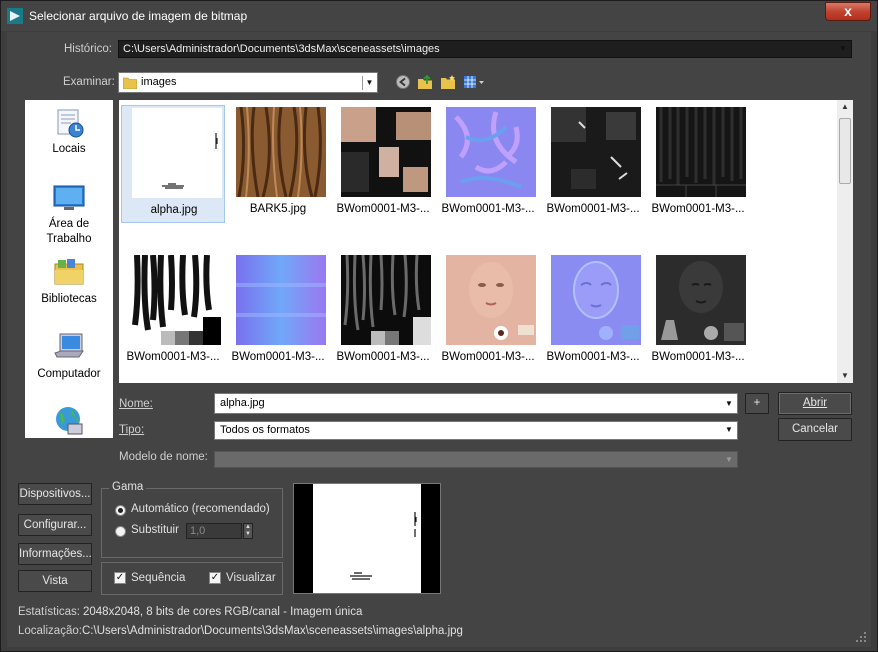 This screenshot has width=878, height=652. Describe the element at coordinates (69, 356) in the screenshot. I see `place-computer: Computador` at that location.